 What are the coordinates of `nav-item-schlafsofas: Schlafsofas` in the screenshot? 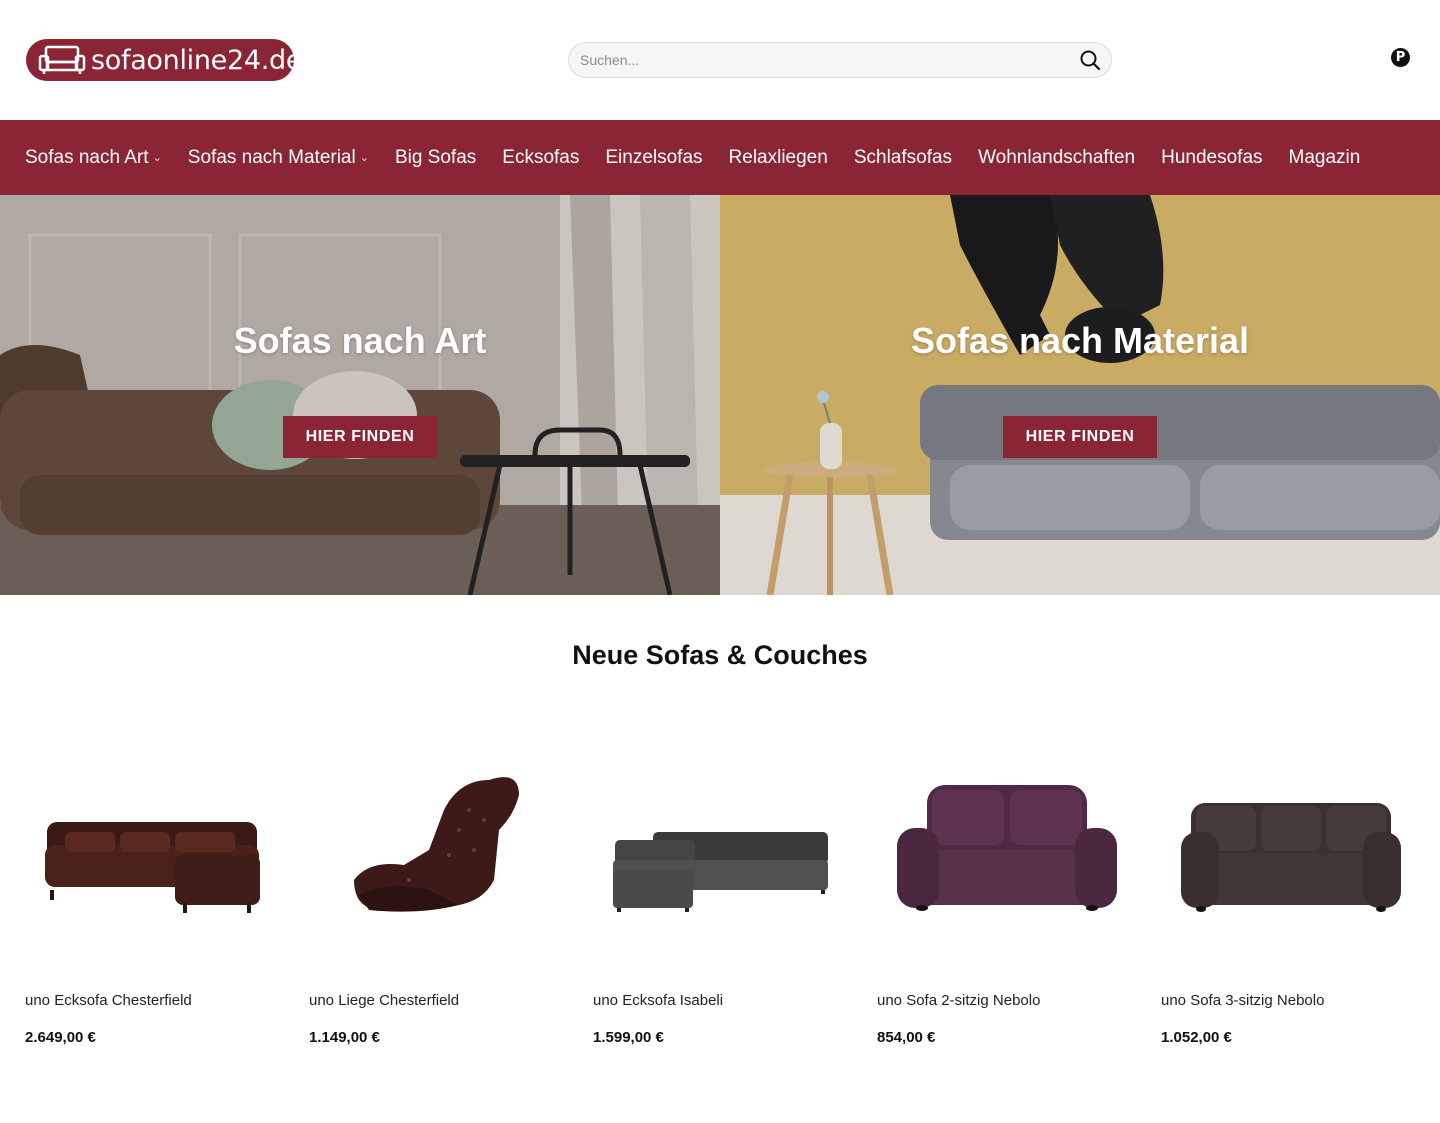 It's located at (903, 158).